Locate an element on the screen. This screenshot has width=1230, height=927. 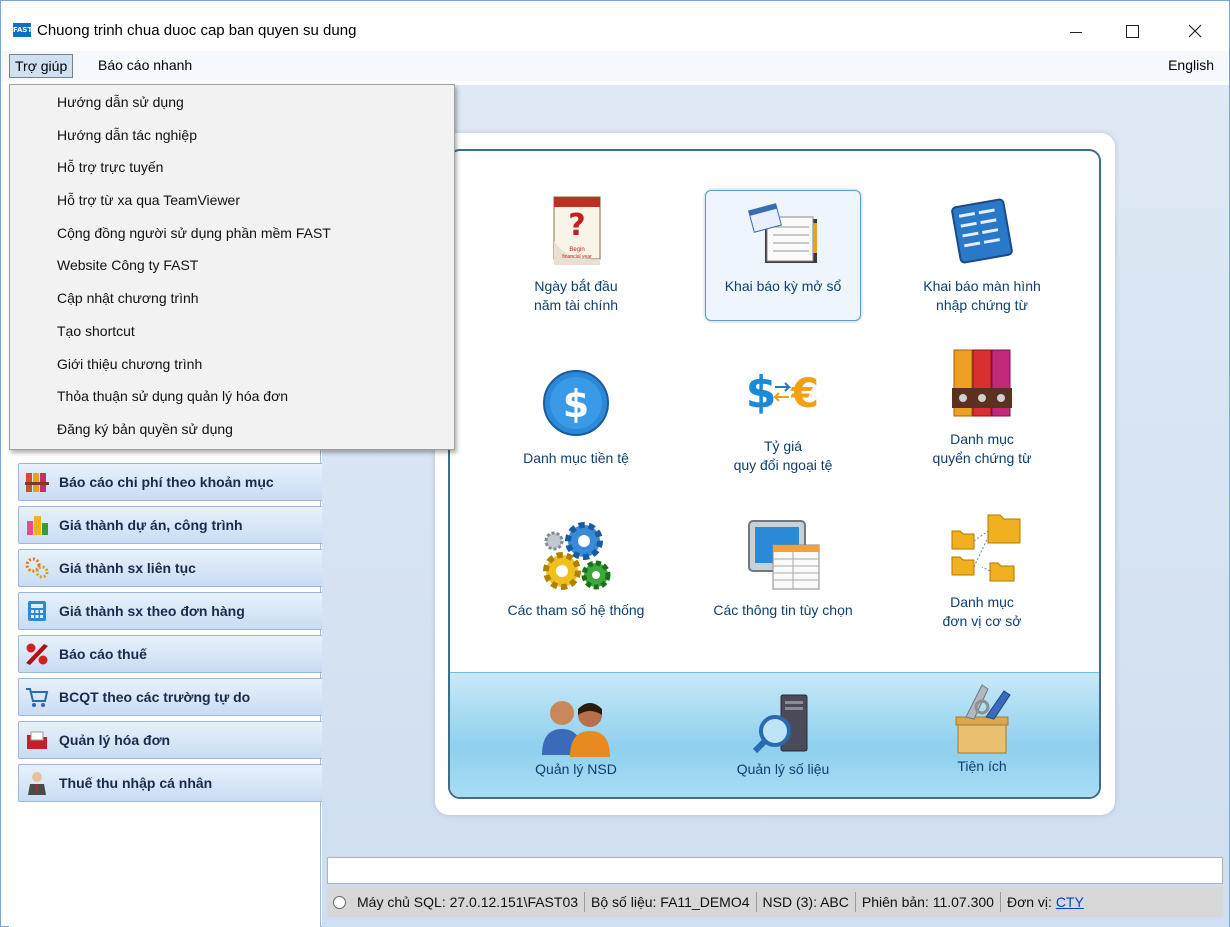
sidebar-item-continuous-cost: Giá thành sx liên tục is located at coordinates (171, 568).